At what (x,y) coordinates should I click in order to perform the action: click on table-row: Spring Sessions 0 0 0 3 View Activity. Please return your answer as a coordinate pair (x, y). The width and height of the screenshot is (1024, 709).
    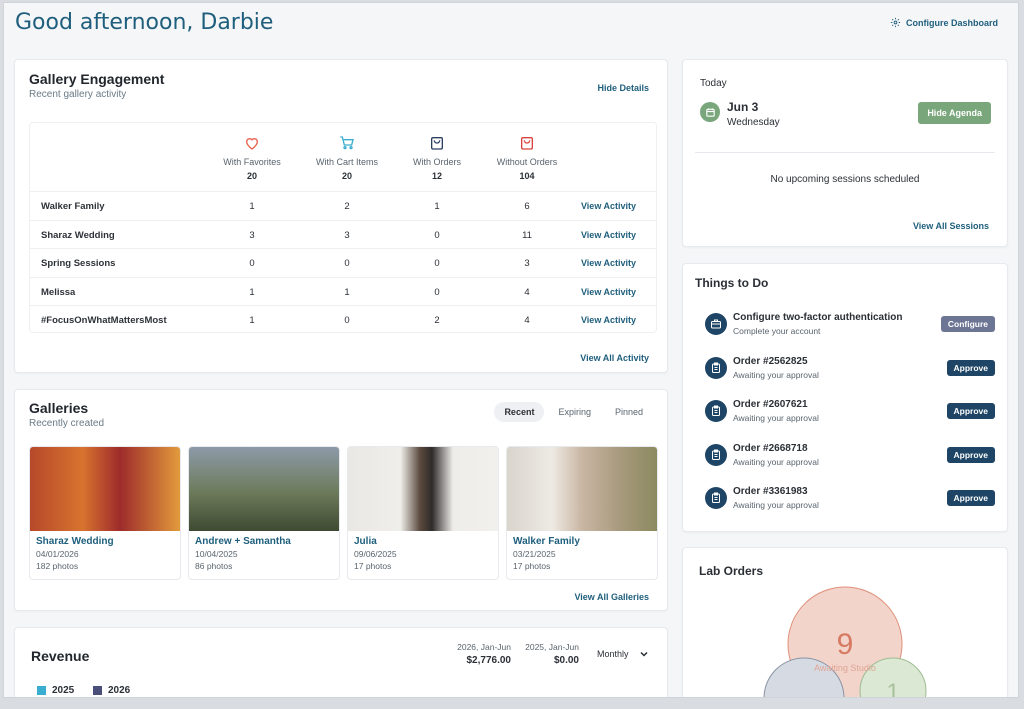
    Looking at the image, I should click on (343, 262).